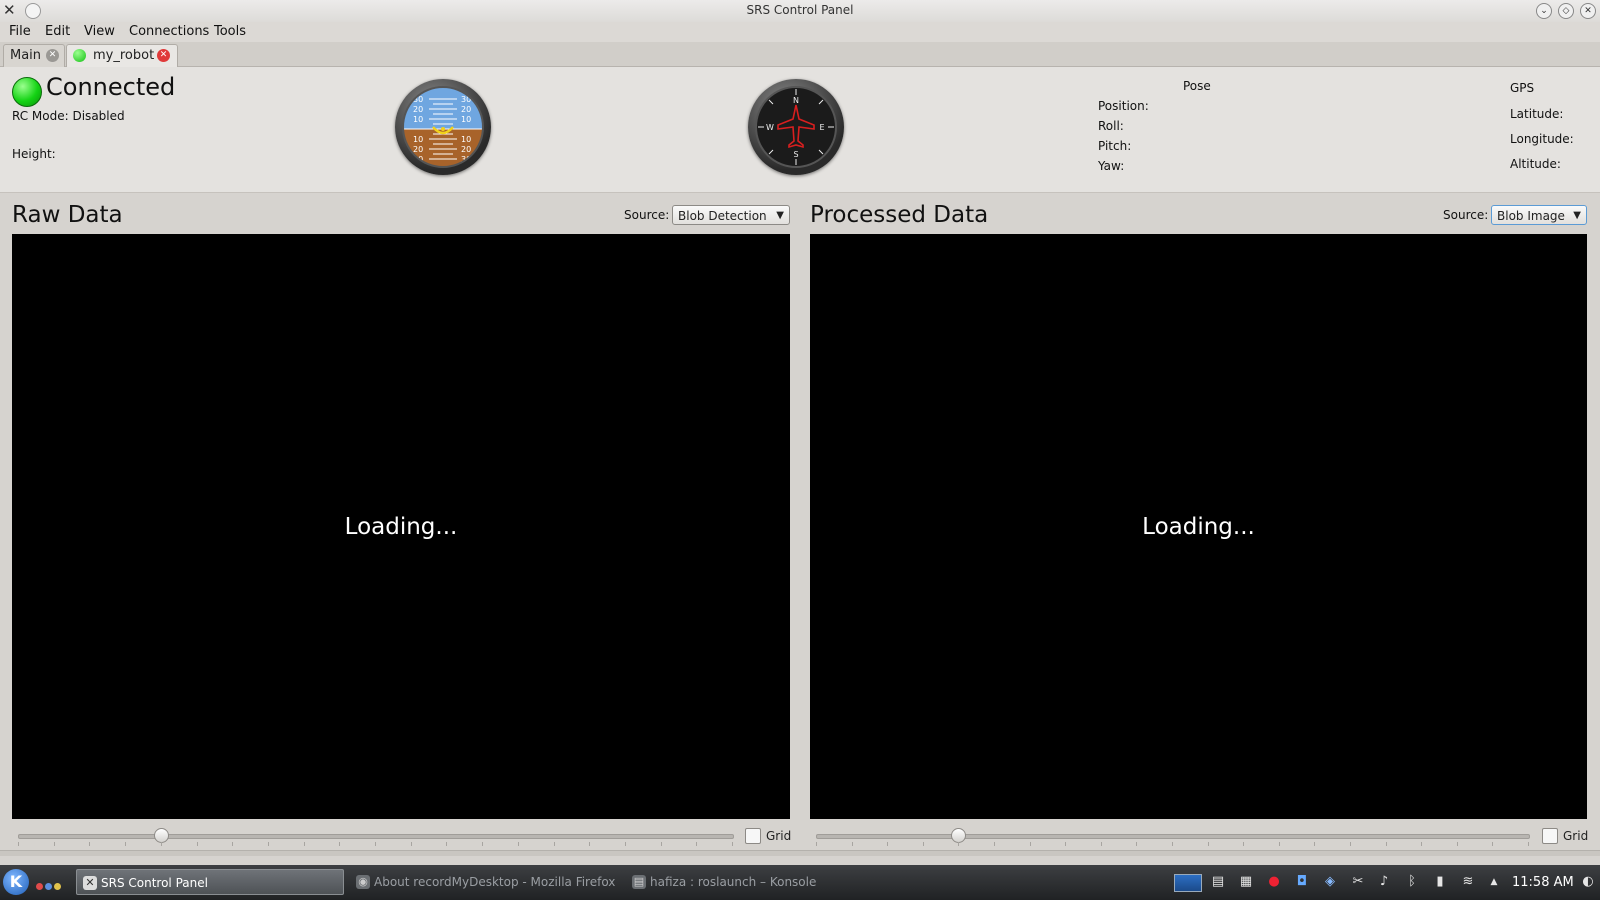 This screenshot has width=1600, height=900. Describe the element at coordinates (20, 31) in the screenshot. I see `menu-file: File` at that location.